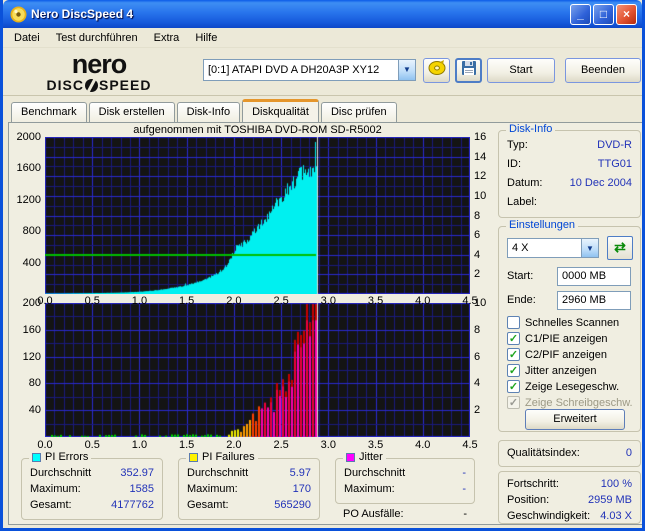 This screenshot has width=645, height=531. What do you see at coordinates (522, 202) in the screenshot?
I see `disk-info-row3-label: Label:` at bounding box center [522, 202].